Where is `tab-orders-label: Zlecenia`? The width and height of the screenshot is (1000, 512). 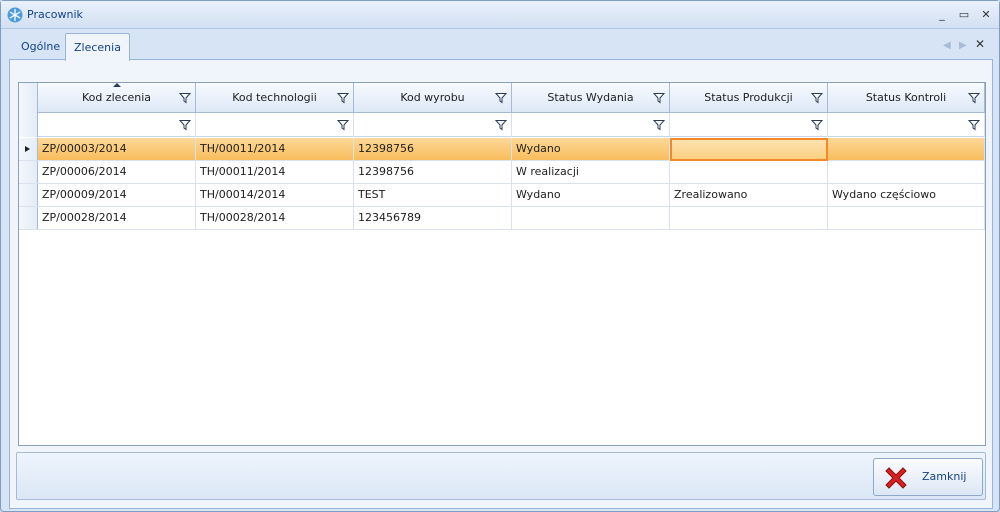
tab-orders-label: Zlecenia is located at coordinates (97, 47).